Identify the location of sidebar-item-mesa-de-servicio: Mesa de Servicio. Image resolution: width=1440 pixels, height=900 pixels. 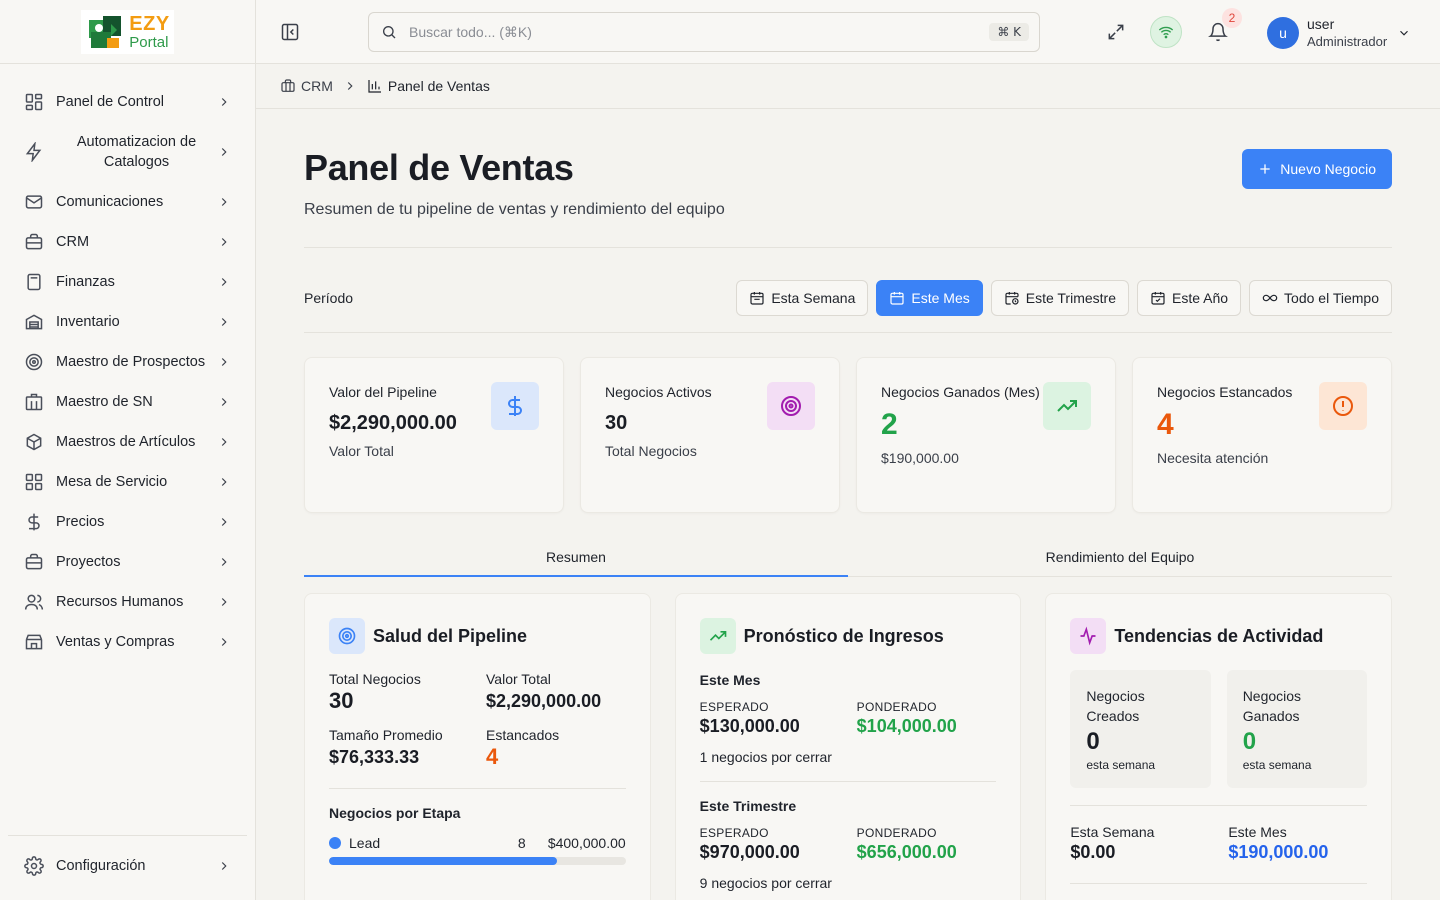
(127, 482).